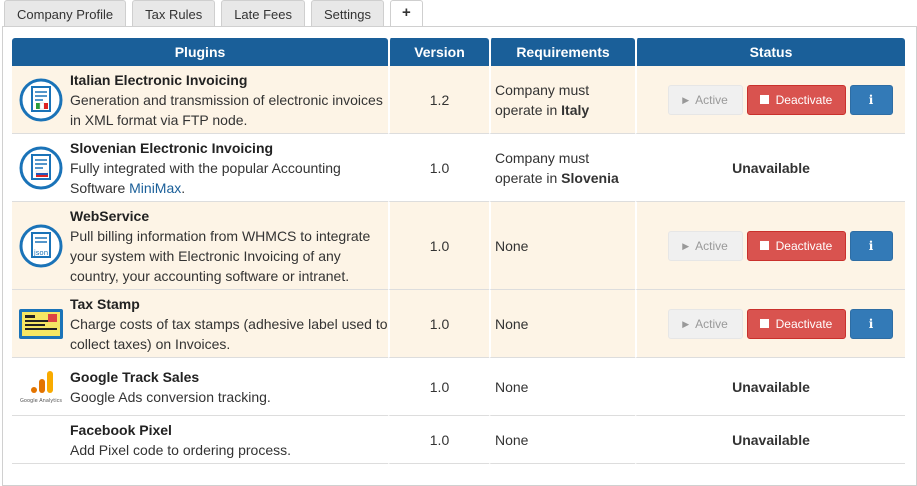 Image resolution: width=917 pixels, height=486 pixels. I want to click on json-document-icon: json, so click(41, 246).